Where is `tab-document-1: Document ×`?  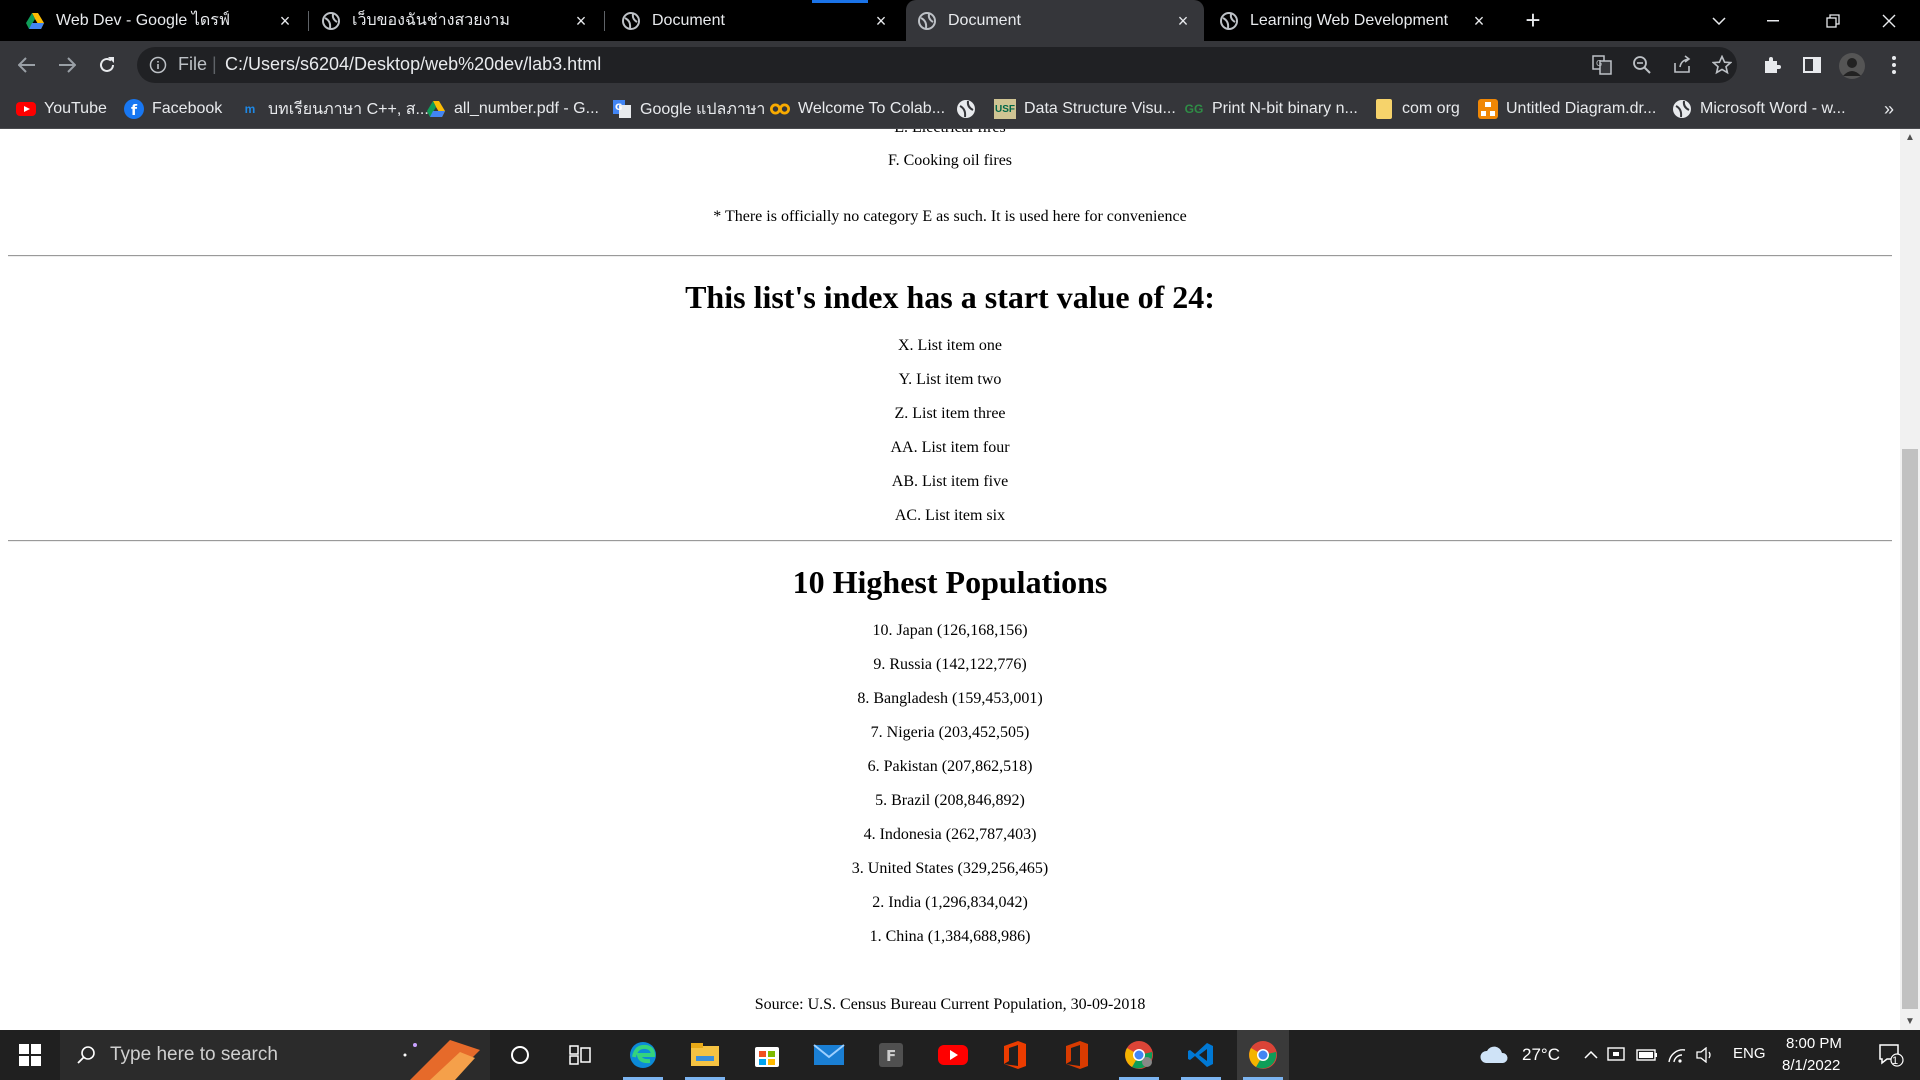
tab-document-1: Document × is located at coordinates (756, 20).